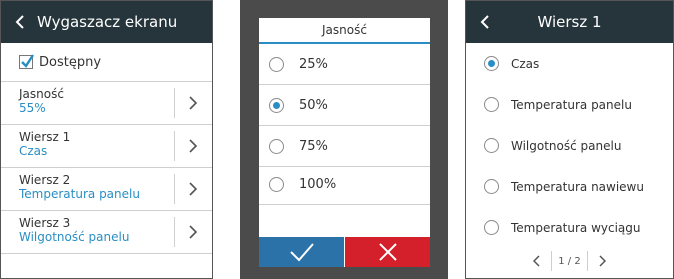  I want to click on next-page-button, so click(602, 261).